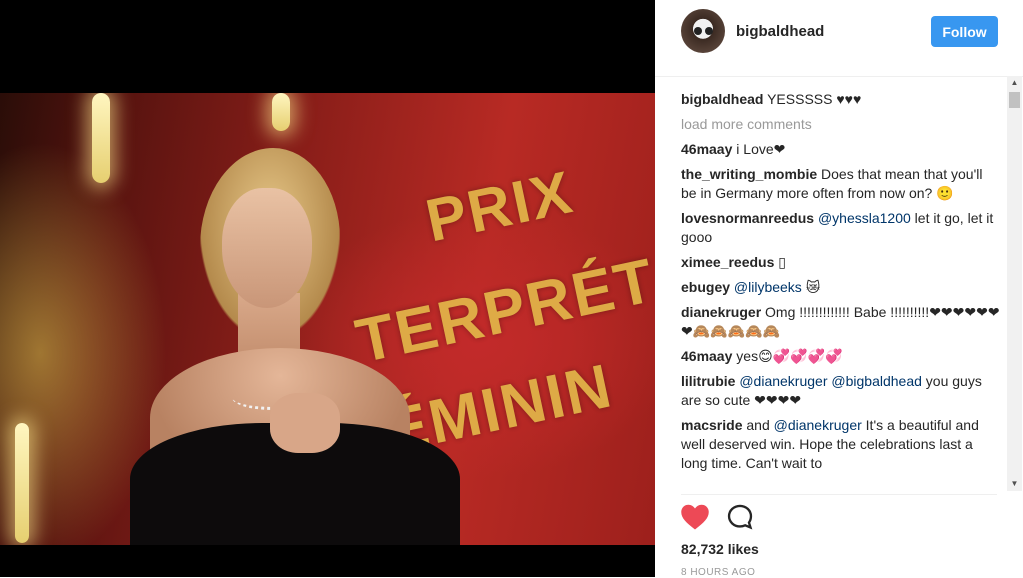  What do you see at coordinates (305, 423) in the screenshot?
I see `person-hand` at bounding box center [305, 423].